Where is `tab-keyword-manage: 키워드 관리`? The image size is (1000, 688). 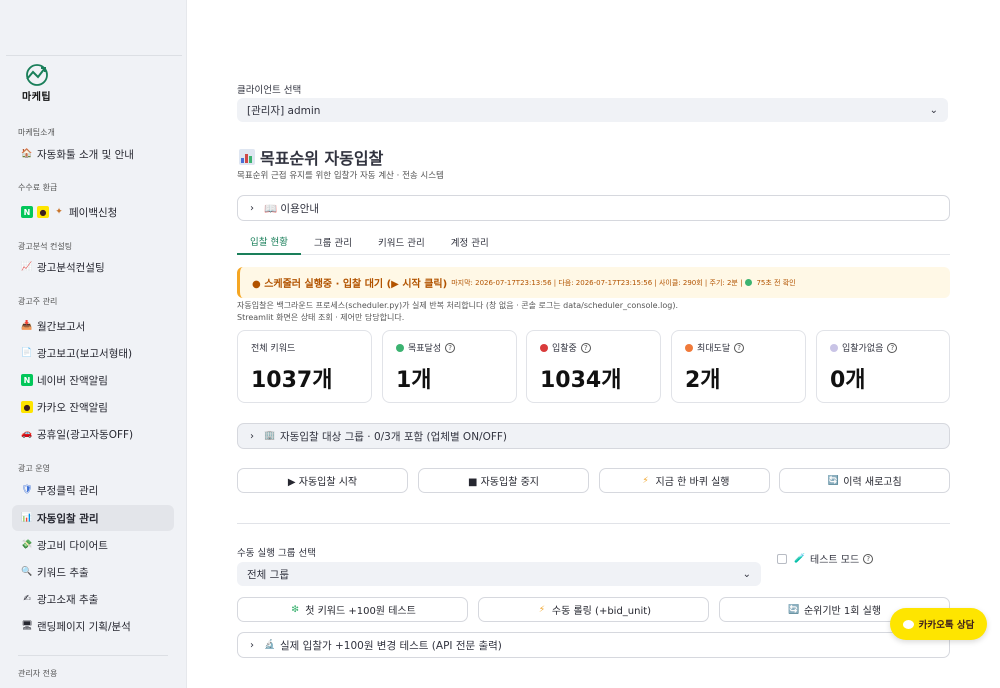 tab-keyword-manage: 키워드 관리 is located at coordinates (401, 242).